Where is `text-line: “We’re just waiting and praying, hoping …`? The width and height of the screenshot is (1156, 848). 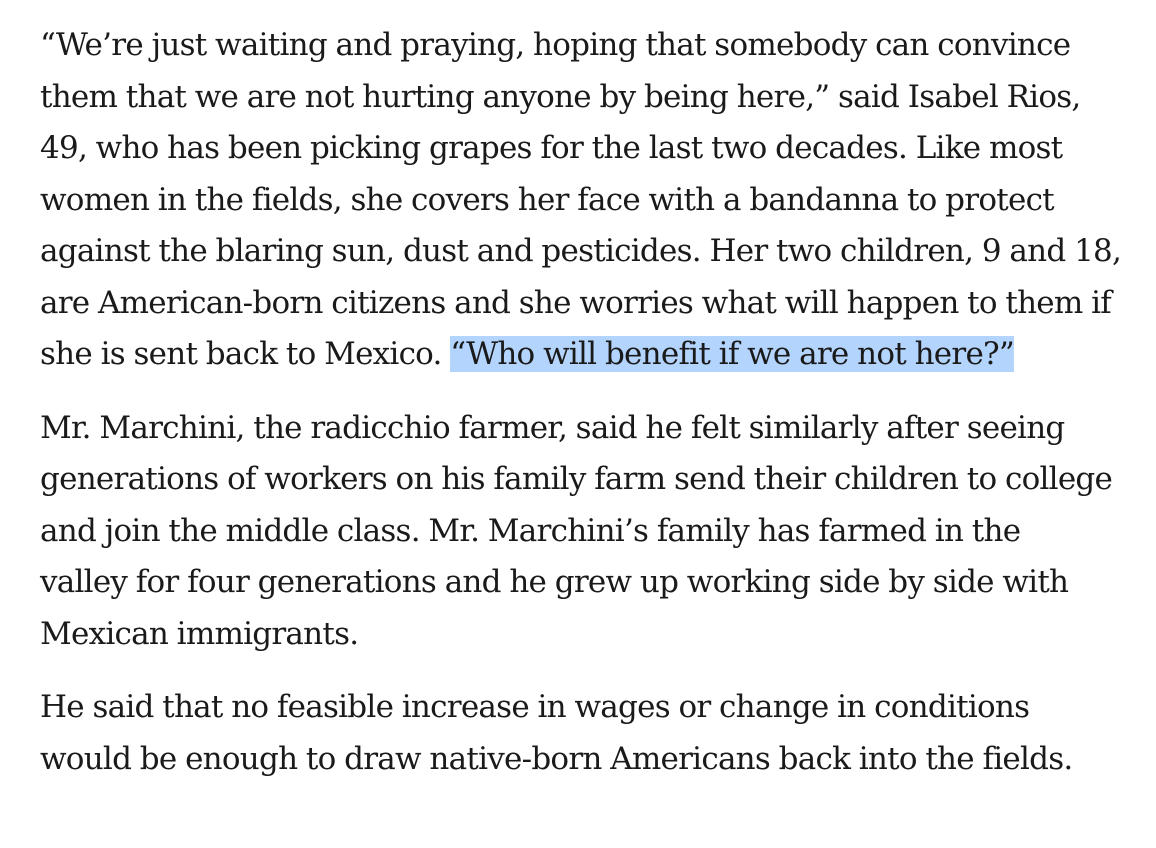 text-line: “We’re just waiting and praying, hoping … is located at coordinates (555, 45).